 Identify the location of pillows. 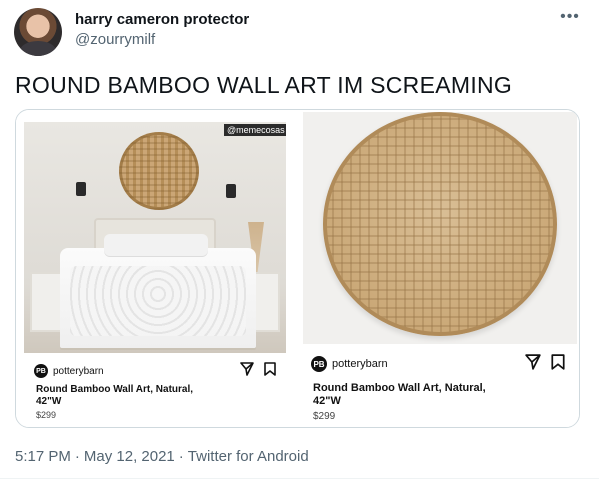
(156, 245).